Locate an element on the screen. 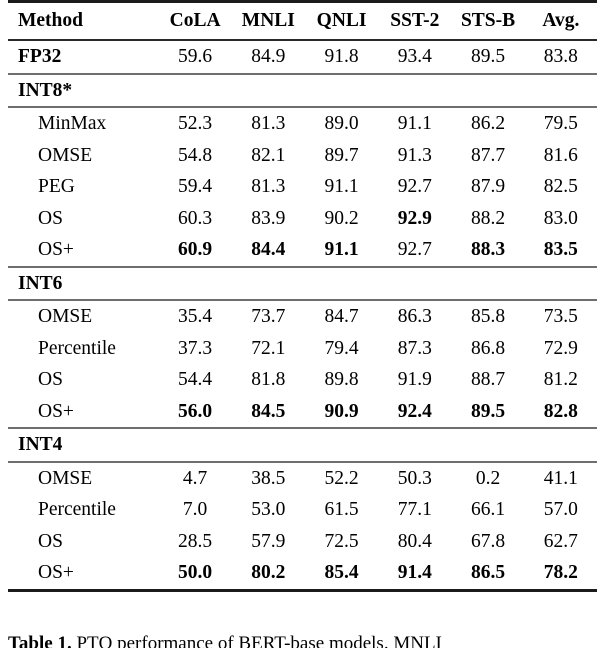 This screenshot has height=648, width=608. cell-qnli: 90.2 is located at coordinates (341, 218).